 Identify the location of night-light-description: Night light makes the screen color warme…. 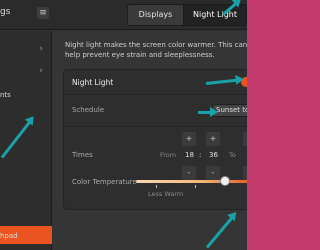
(156, 50).